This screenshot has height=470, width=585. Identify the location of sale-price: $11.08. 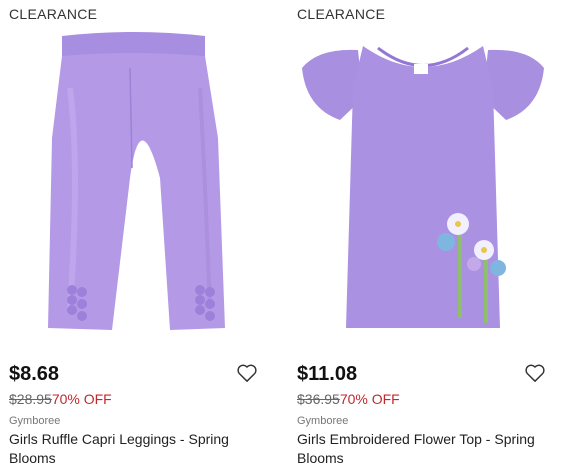
(327, 374).